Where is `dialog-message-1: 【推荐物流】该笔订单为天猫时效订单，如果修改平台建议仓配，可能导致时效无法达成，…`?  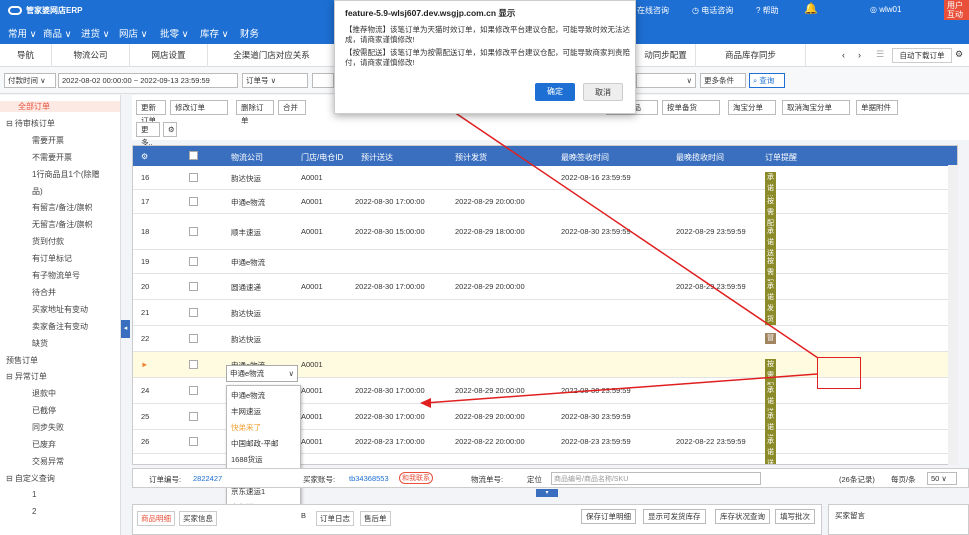
dialog-message-1: 【推荐物流】该笔订单为天猫时效订单，如果修改平台建议仓配，可能导致时效无法达成，… is located at coordinates (487, 34).